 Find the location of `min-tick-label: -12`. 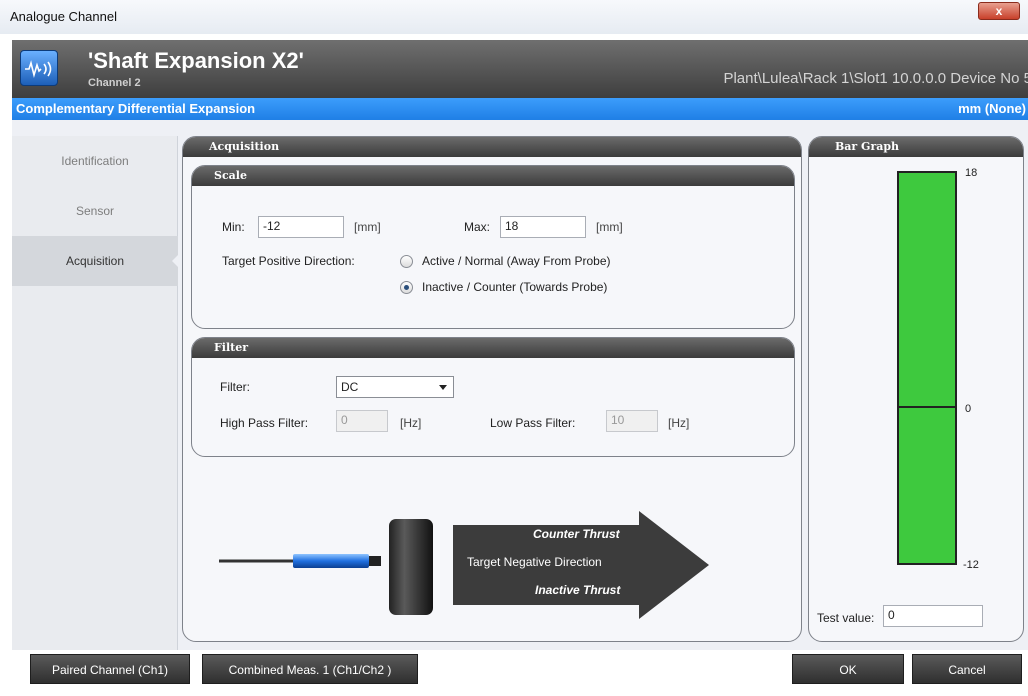

min-tick-label: -12 is located at coordinates (971, 565).